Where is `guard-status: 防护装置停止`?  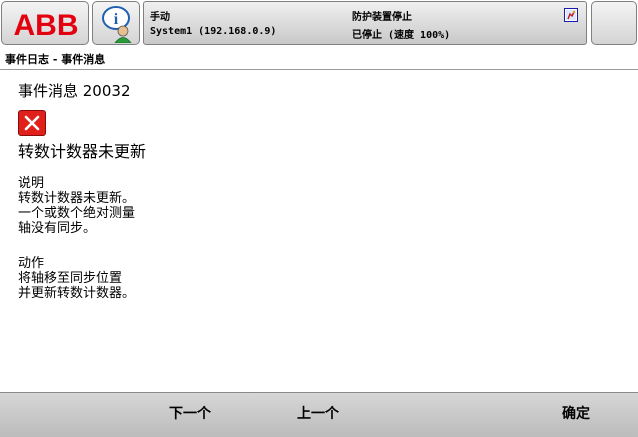
guard-status: 防护装置停止 is located at coordinates (382, 17).